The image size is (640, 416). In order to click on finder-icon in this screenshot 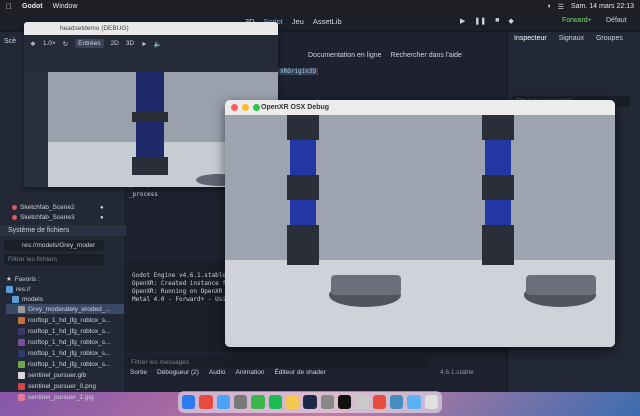, I will do `click(189, 402)`.